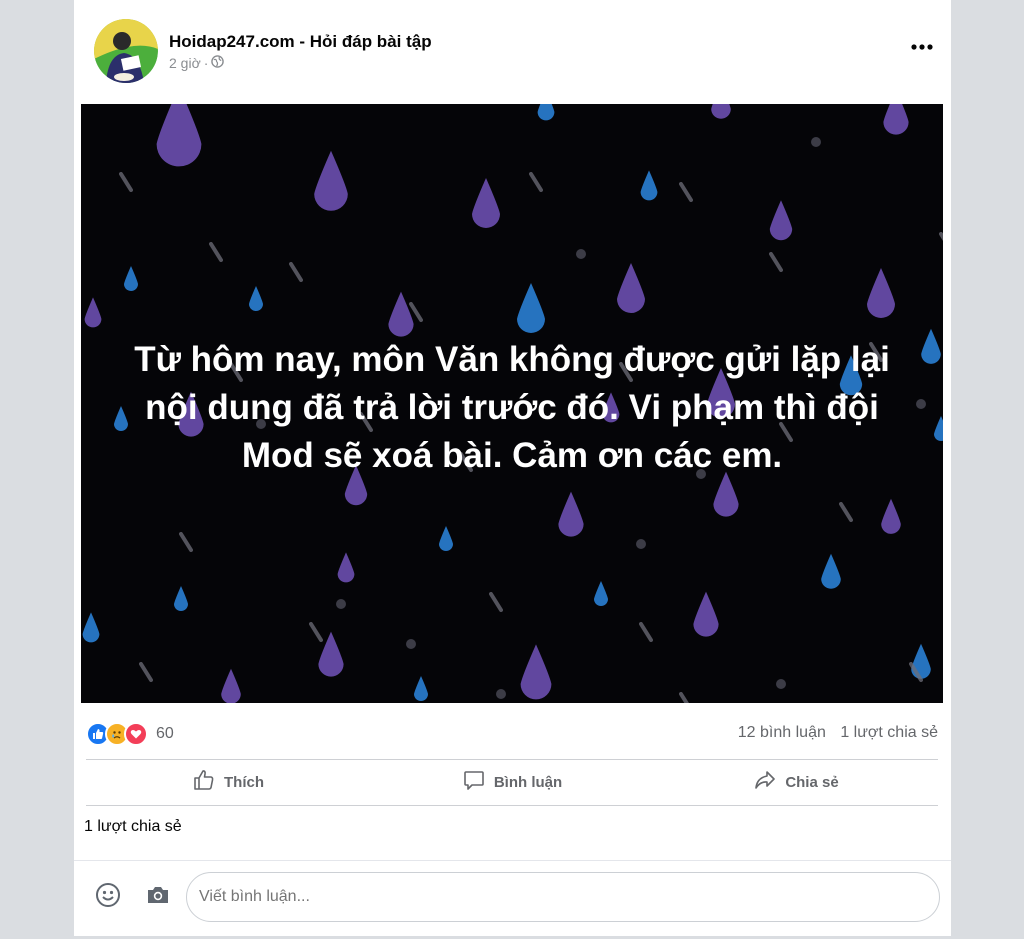 The height and width of the screenshot is (939, 1024). I want to click on post-meta: 2 giờ ·, so click(197, 63).